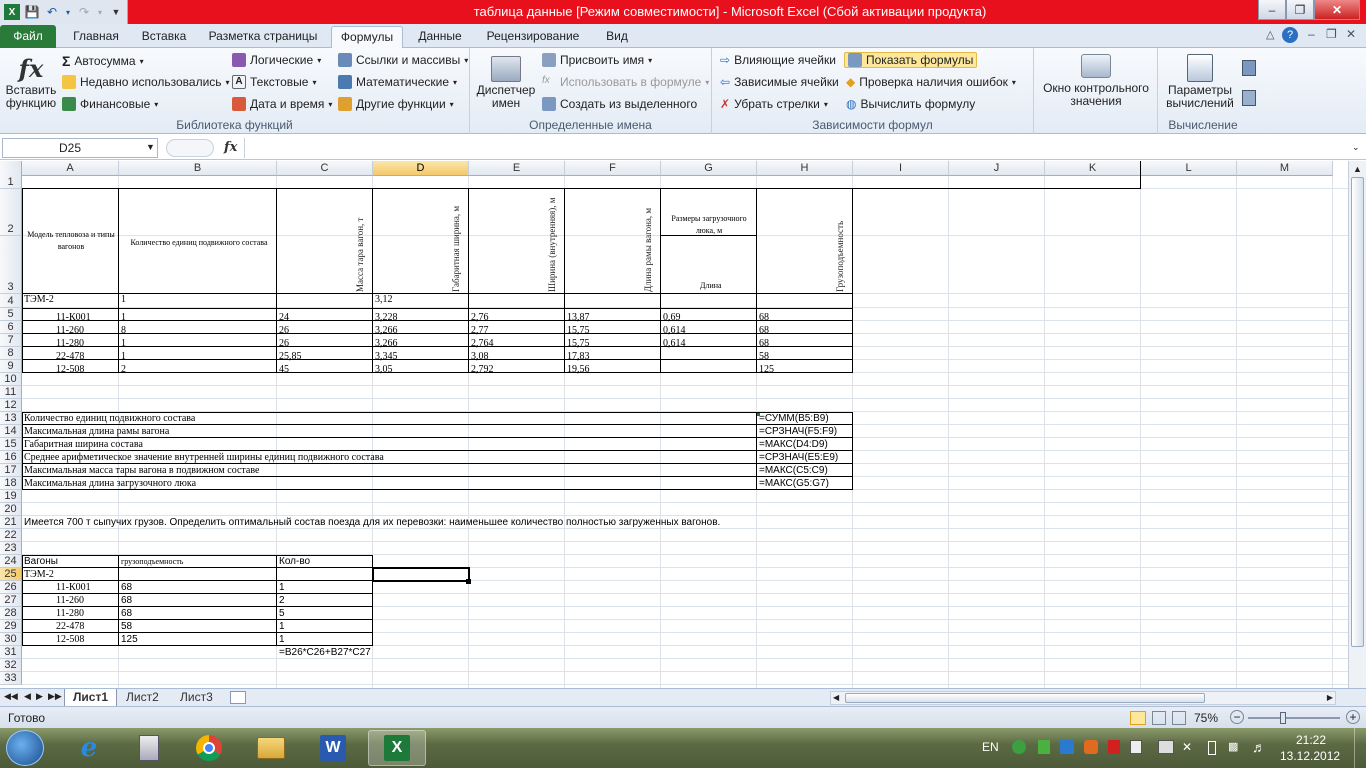 This screenshot has width=1366, height=768. Describe the element at coordinates (1189, 168) in the screenshot. I see `column-header: L` at that location.